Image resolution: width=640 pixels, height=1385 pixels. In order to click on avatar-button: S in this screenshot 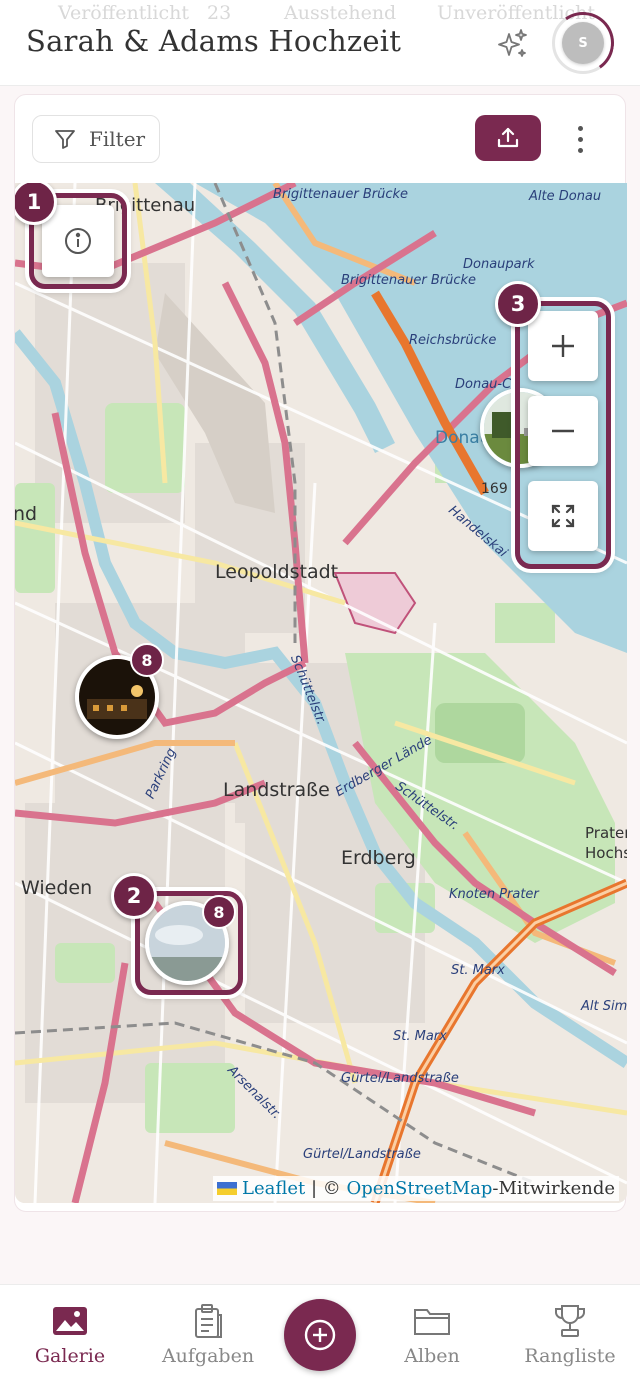, I will do `click(583, 43)`.